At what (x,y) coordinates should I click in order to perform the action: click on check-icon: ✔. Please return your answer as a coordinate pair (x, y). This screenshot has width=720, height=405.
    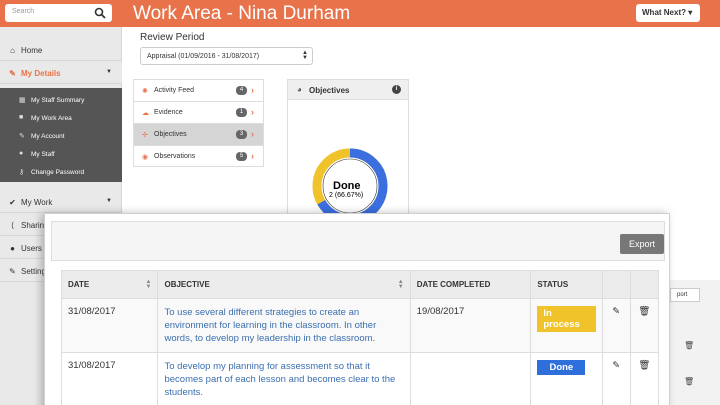
    Looking at the image, I should click on (12, 202).